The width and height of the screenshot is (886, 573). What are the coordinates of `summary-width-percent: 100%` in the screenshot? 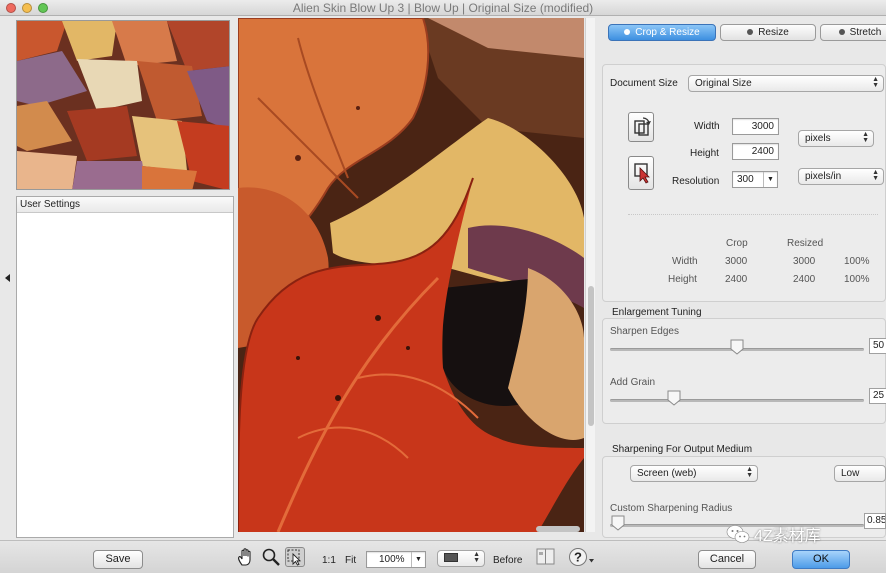 It's located at (857, 261).